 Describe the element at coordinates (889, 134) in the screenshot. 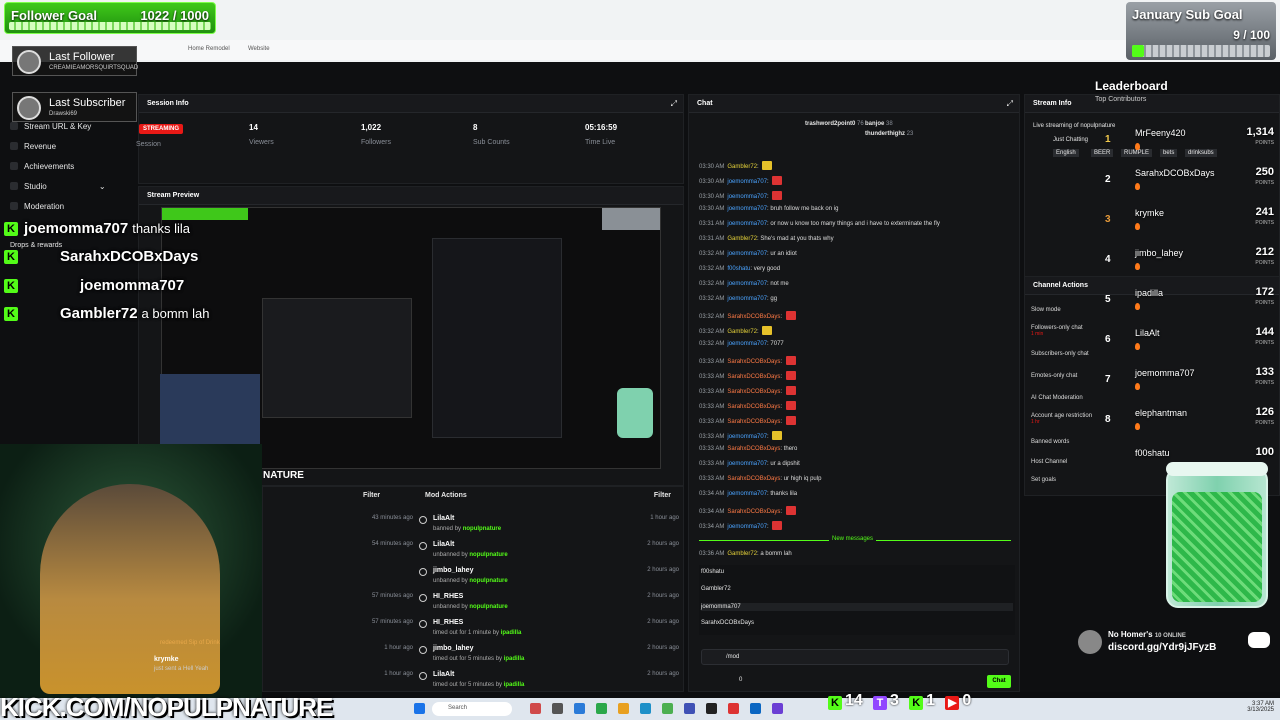

I see `pinned-gifter: thunderthighz 23` at that location.